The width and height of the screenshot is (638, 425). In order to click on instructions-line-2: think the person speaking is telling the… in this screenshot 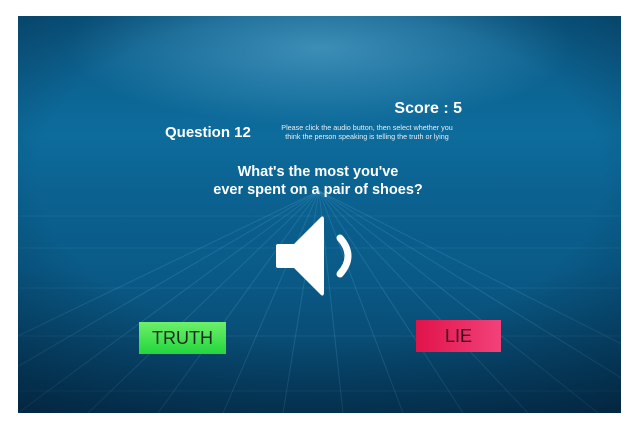, I will do `click(367, 136)`.